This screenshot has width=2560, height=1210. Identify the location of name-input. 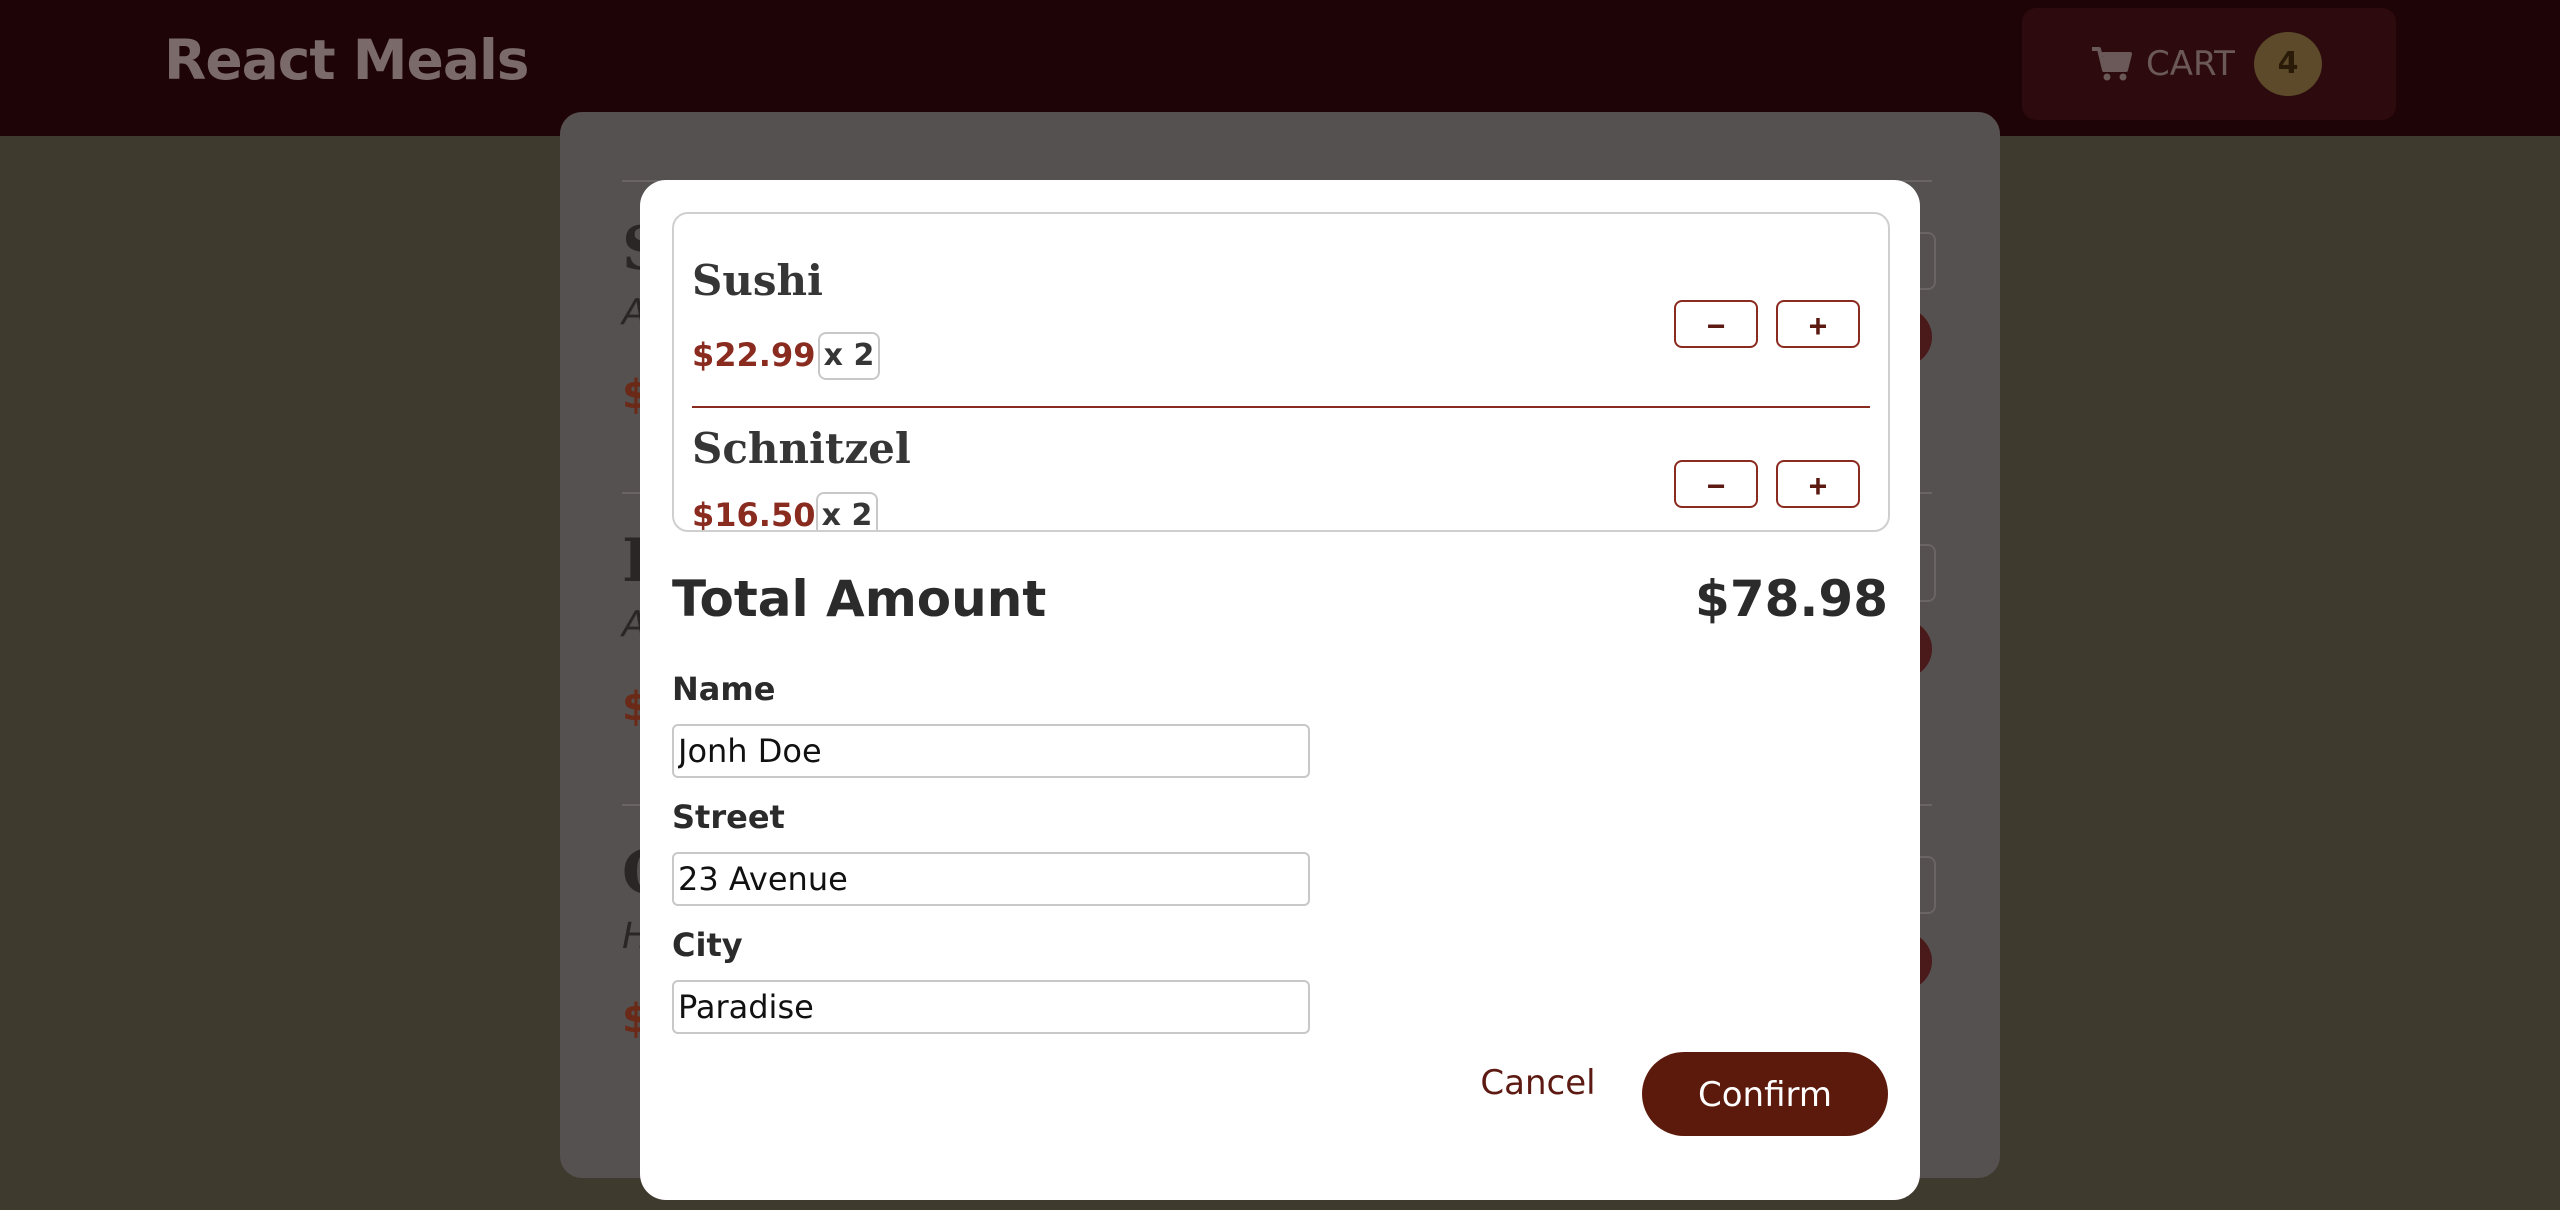
(991, 751).